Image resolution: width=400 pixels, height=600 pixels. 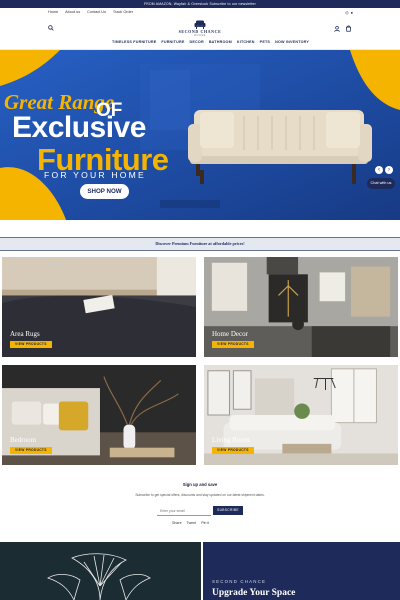 What do you see at coordinates (337, 29) in the screenshot?
I see `account-icon` at bounding box center [337, 29].